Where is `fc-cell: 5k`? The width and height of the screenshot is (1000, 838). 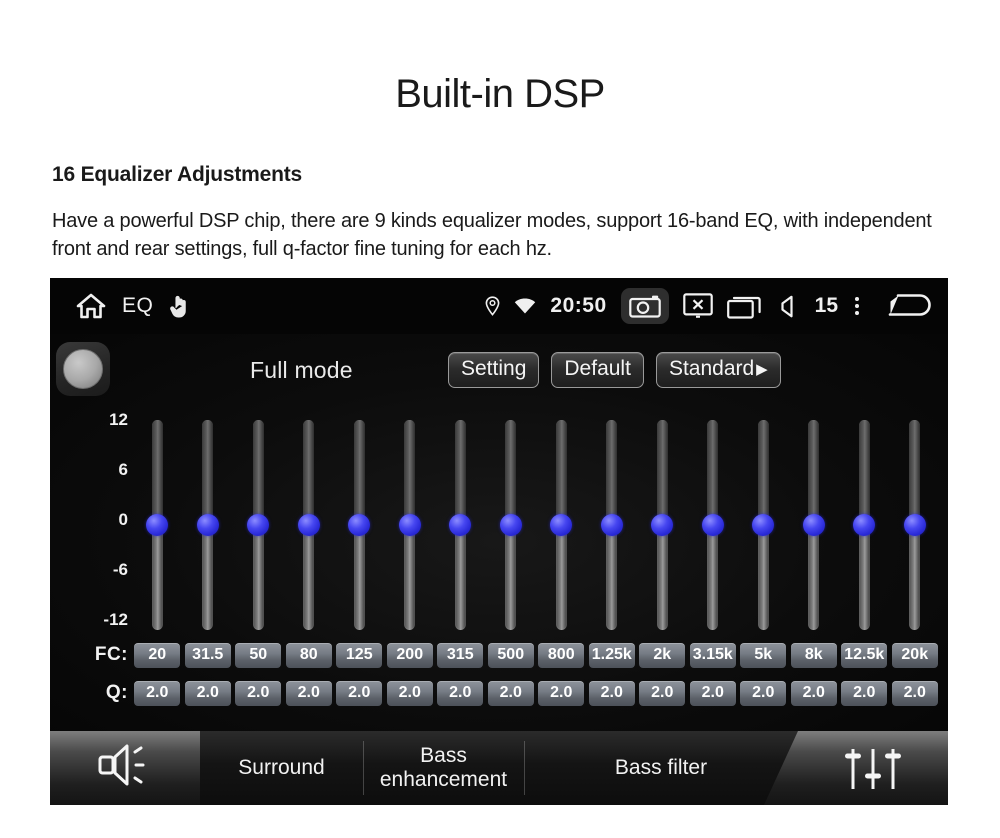
fc-cell: 5k is located at coordinates (763, 655).